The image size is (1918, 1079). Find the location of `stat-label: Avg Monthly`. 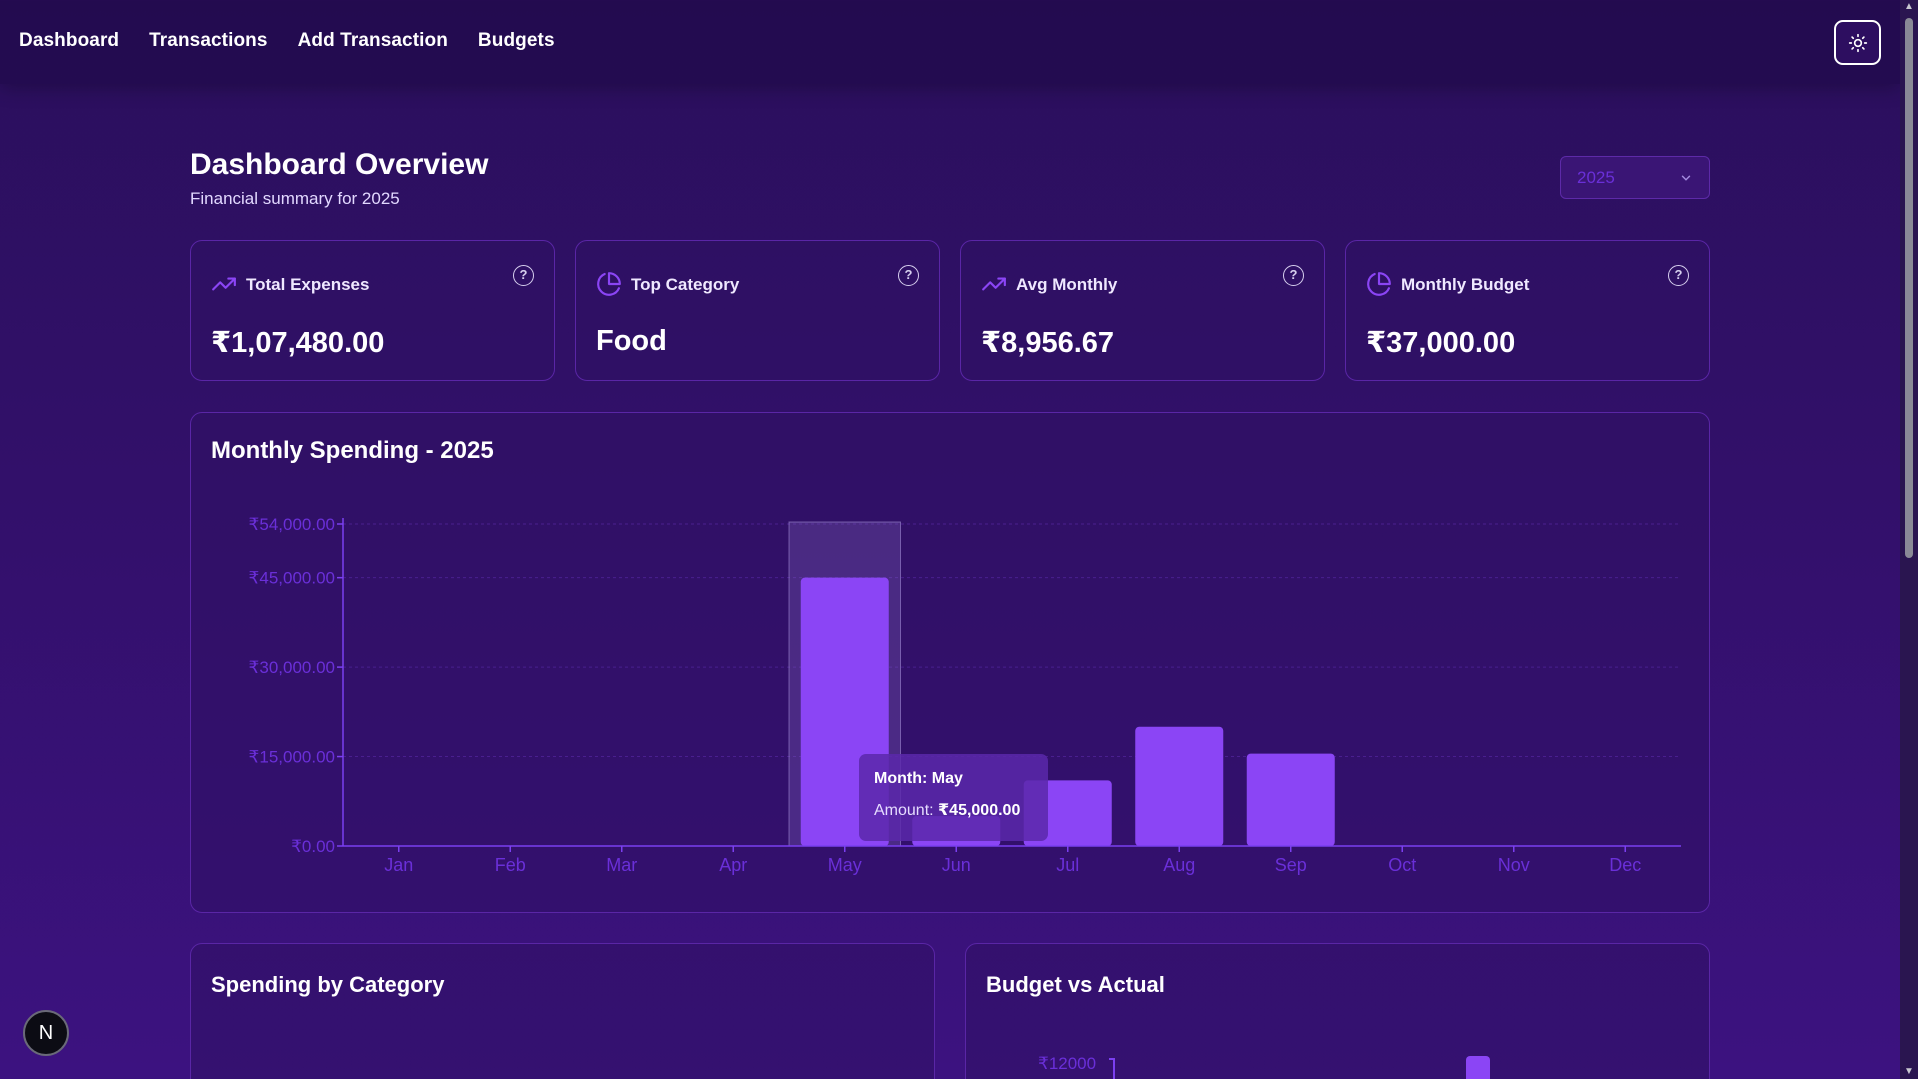

stat-label: Avg Monthly is located at coordinates (1067, 284).